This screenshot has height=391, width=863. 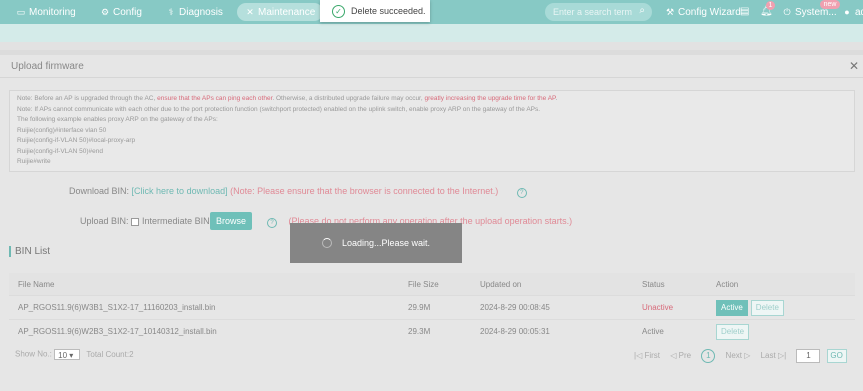 I want to click on bin-list-title: BIN List, so click(x=29, y=251).